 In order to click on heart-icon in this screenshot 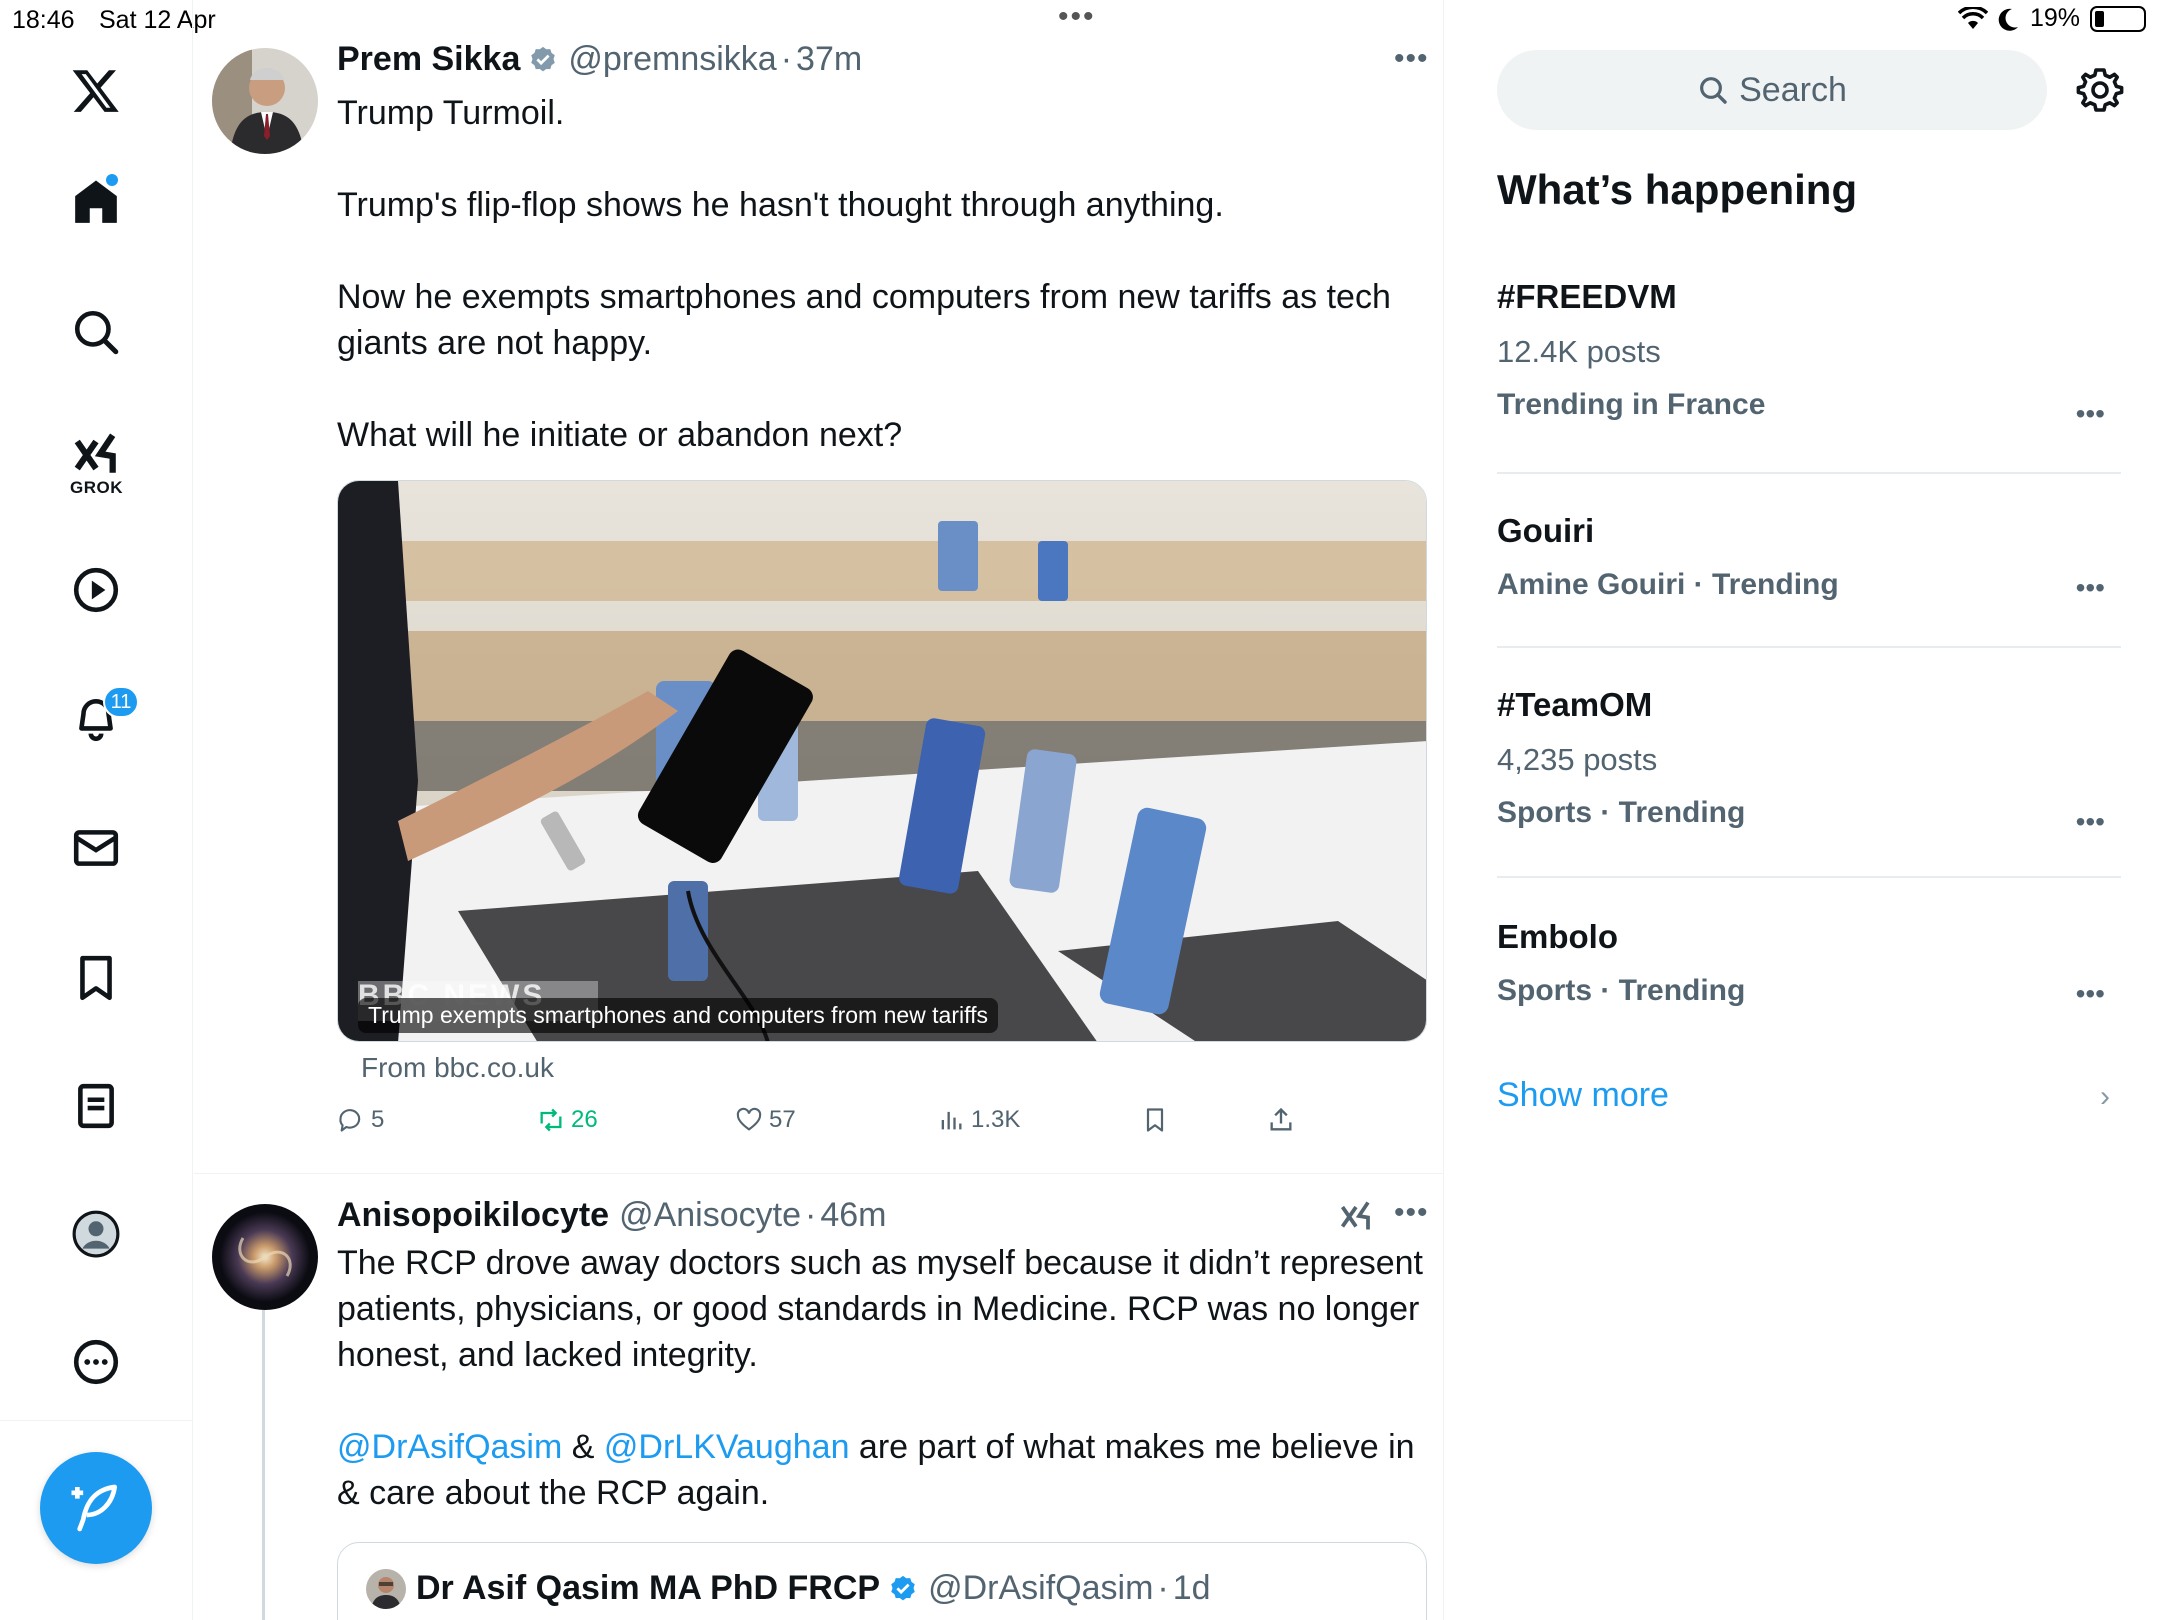, I will do `click(749, 1119)`.